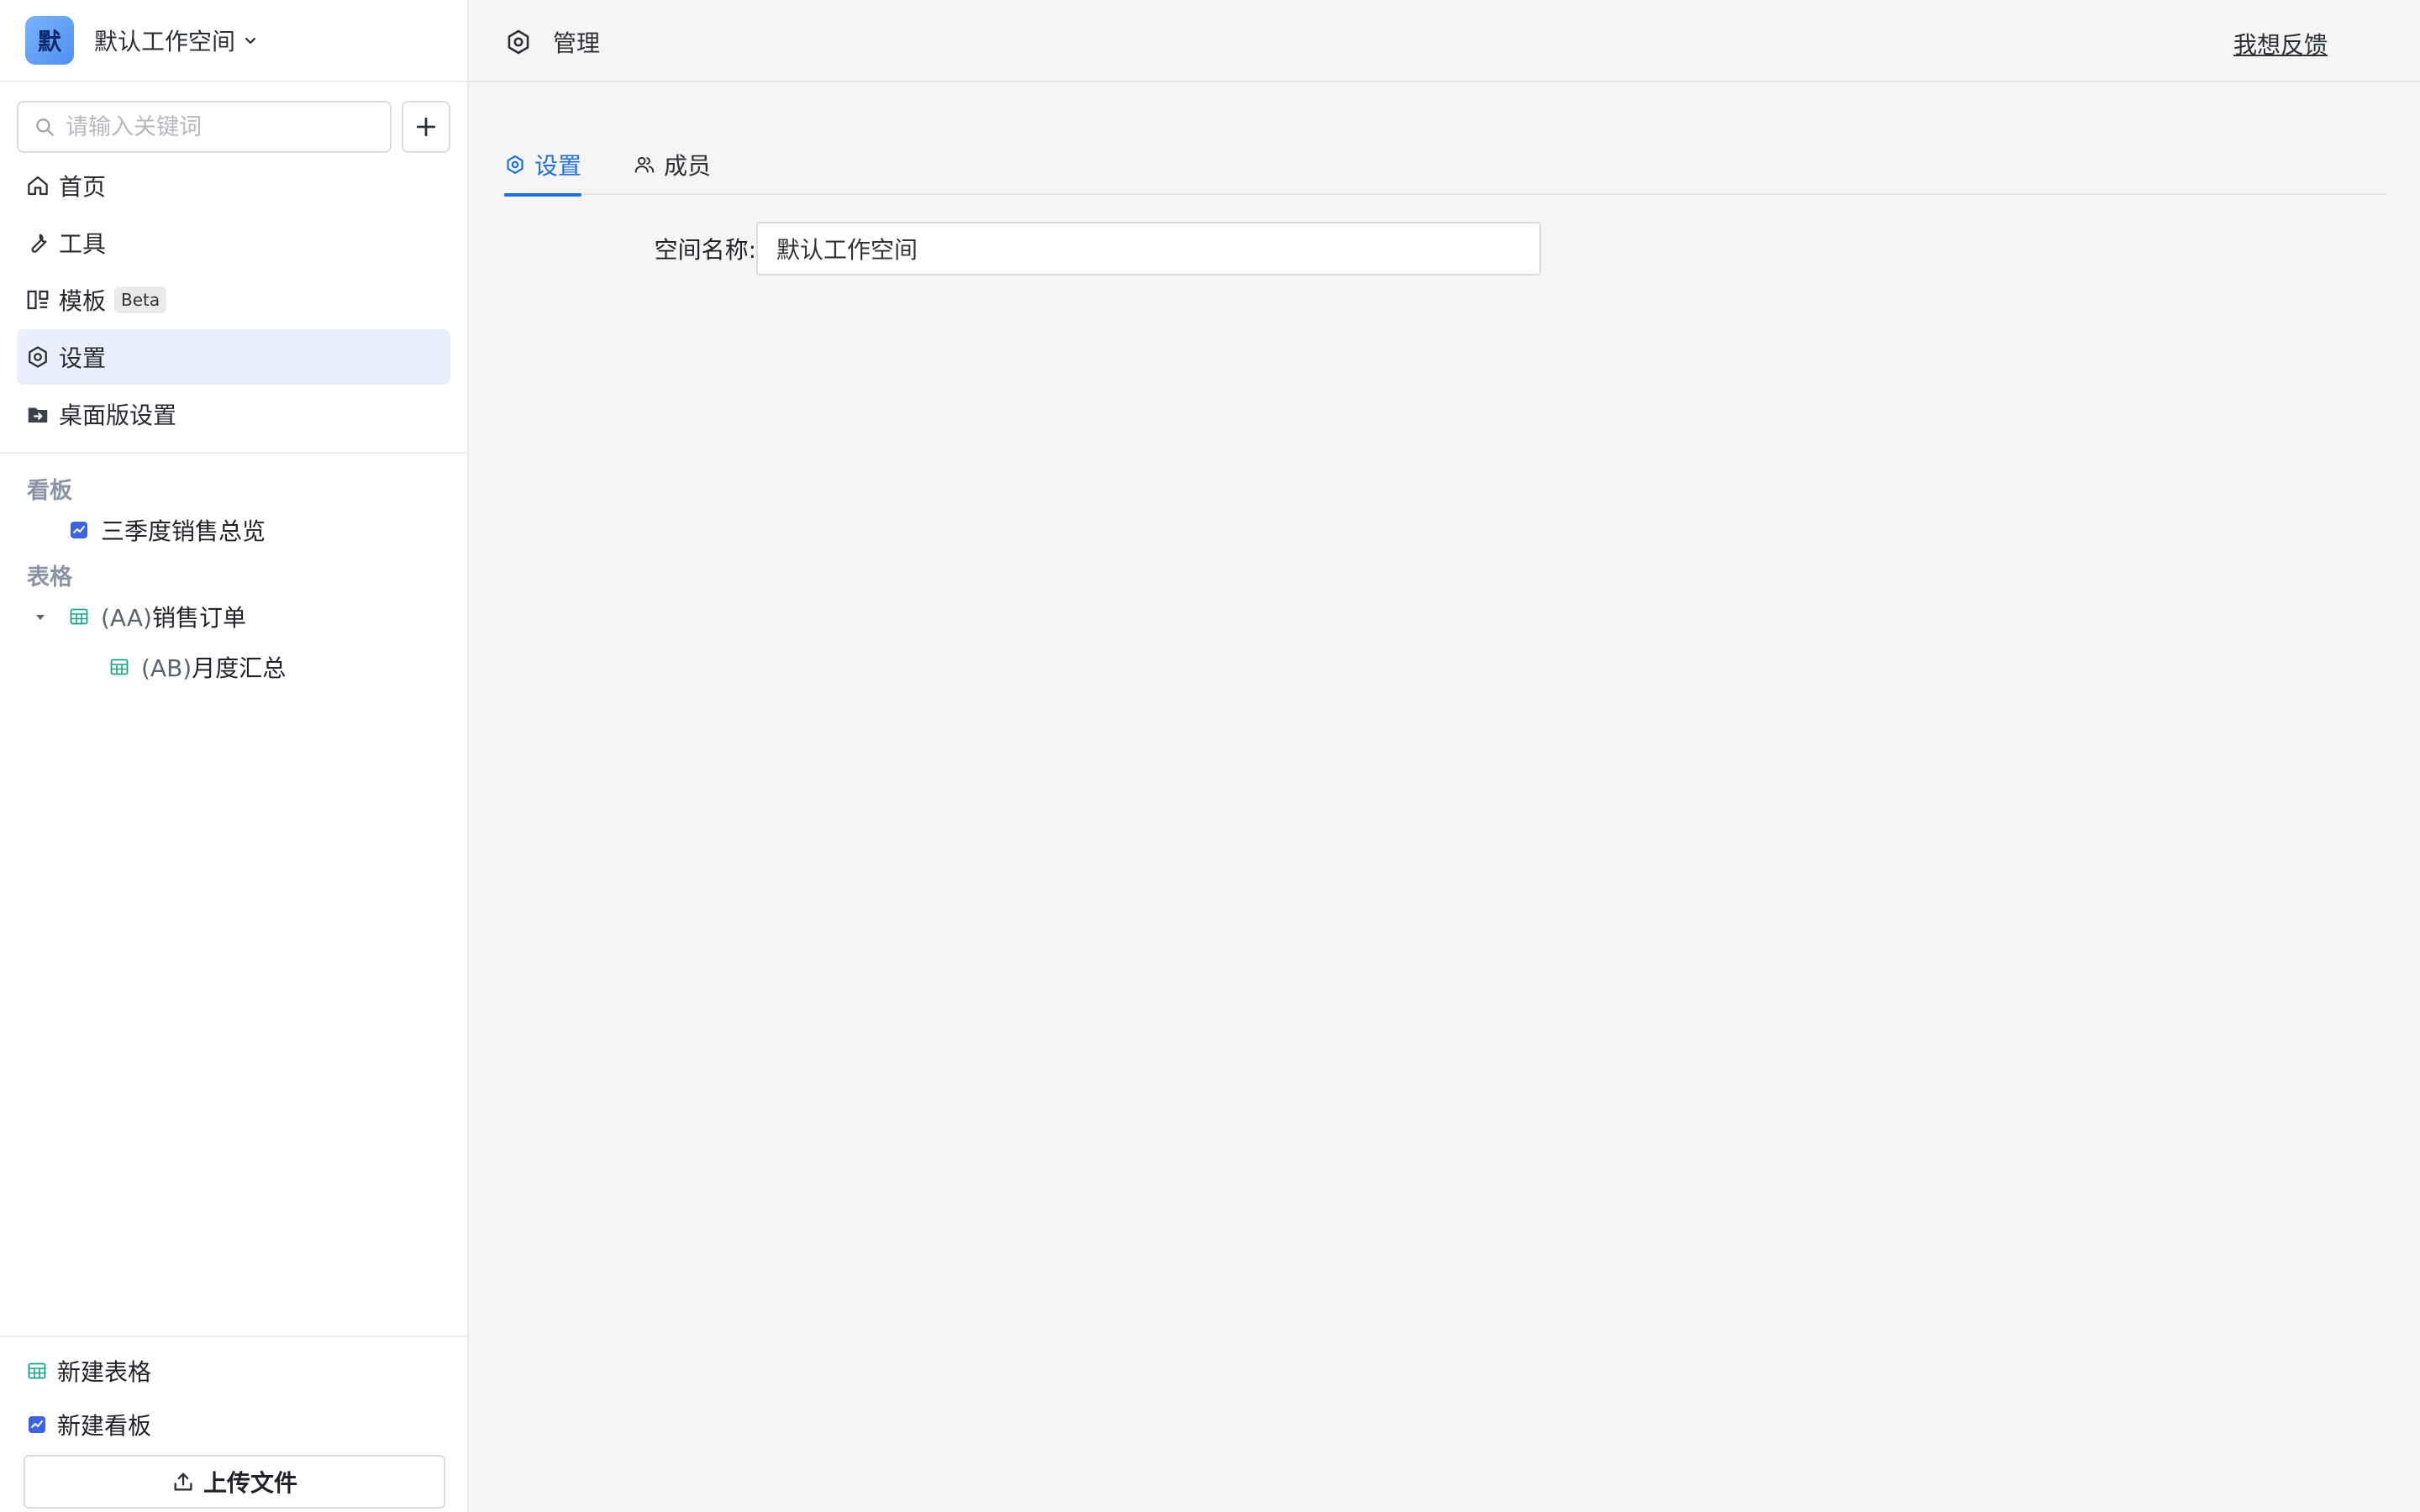 The height and width of the screenshot is (1512, 2420). Describe the element at coordinates (240, 668) in the screenshot. I see `tree-item-text: 月度汇总` at that location.